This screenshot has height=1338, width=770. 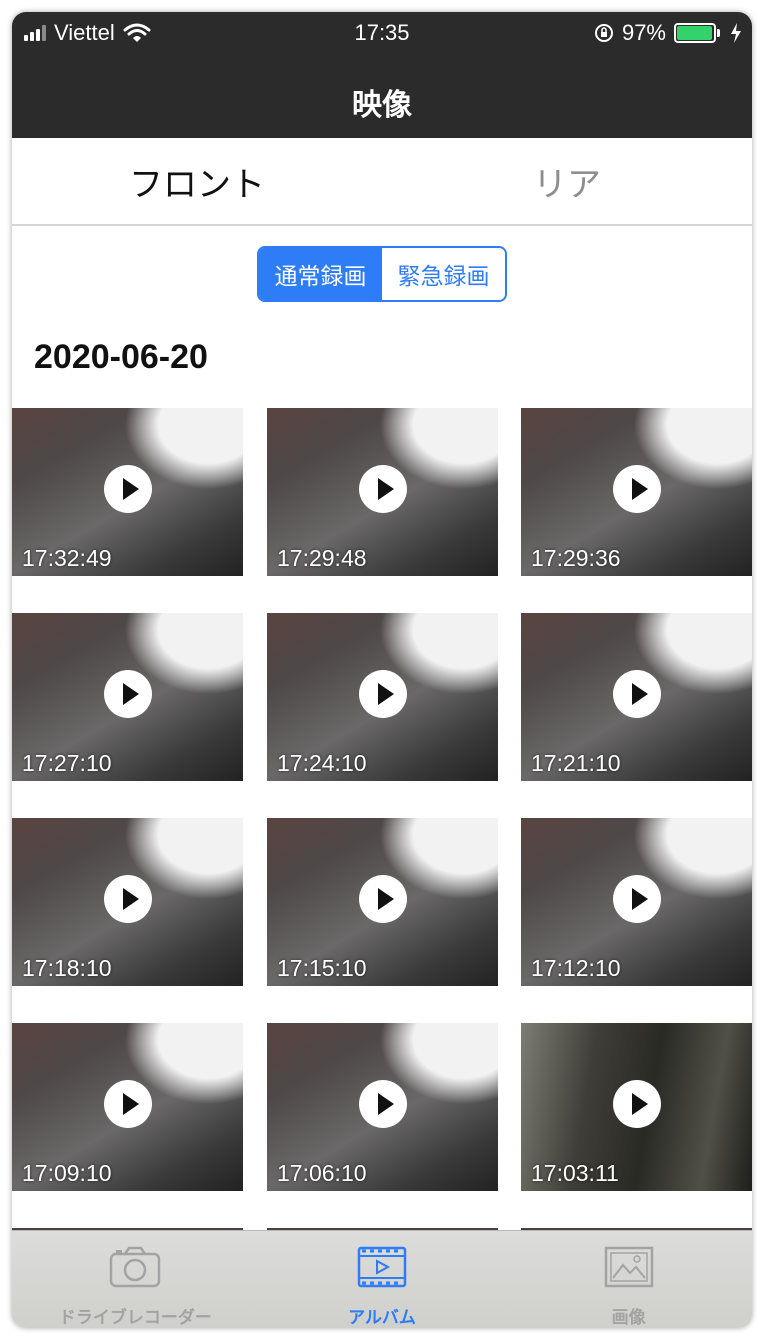 What do you see at coordinates (575, 1173) in the screenshot?
I see `video-timestamp: 17:03:11` at bounding box center [575, 1173].